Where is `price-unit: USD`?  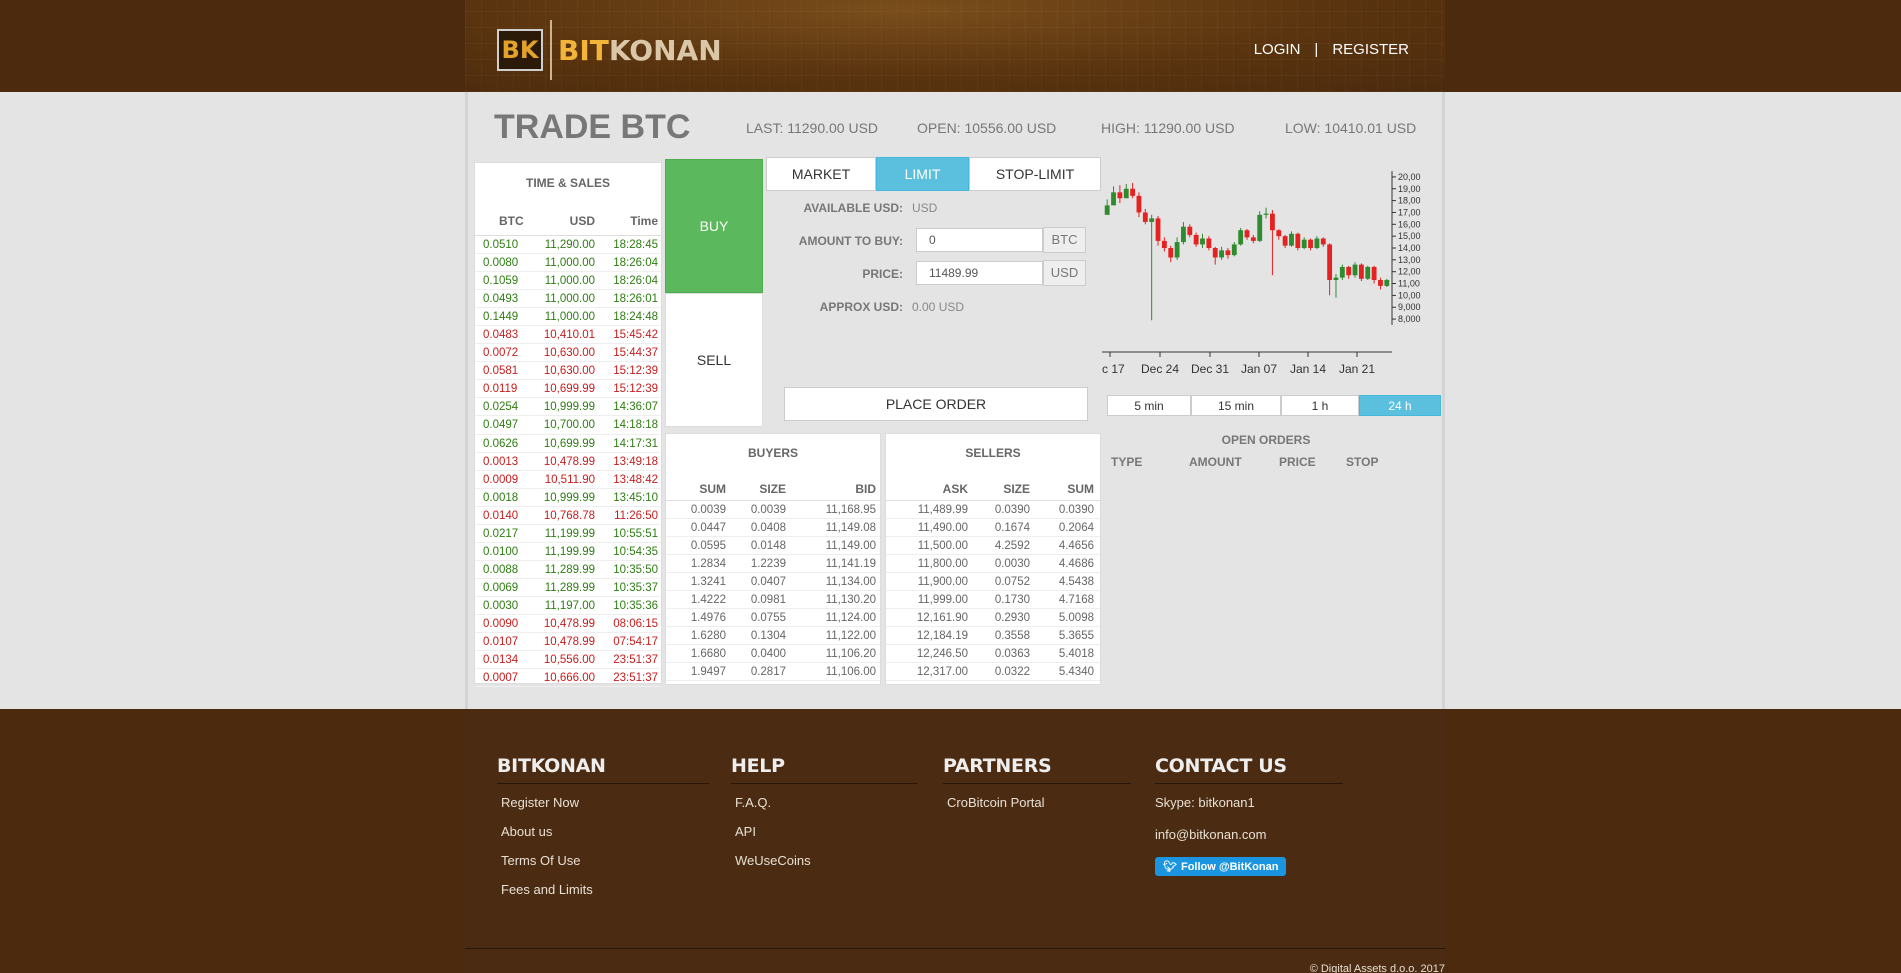
price-unit: USD is located at coordinates (1064, 273).